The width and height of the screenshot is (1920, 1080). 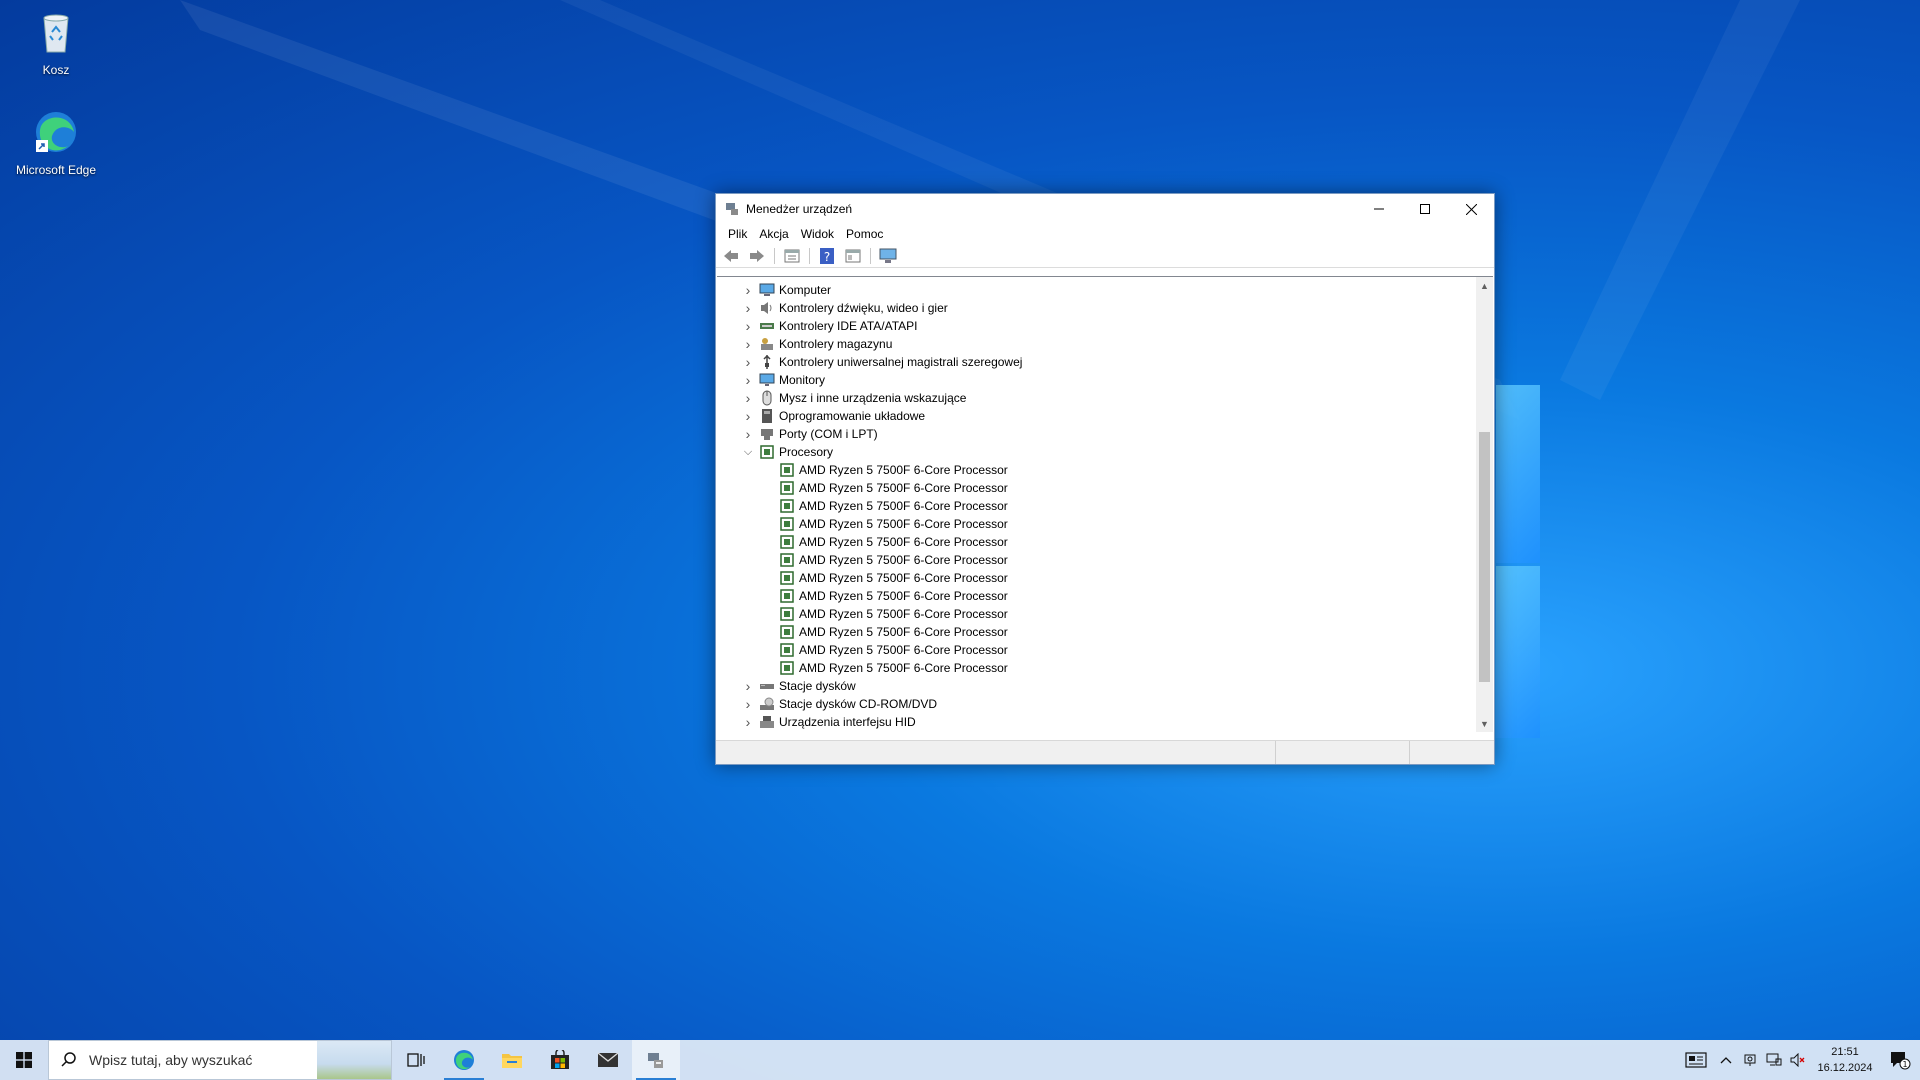 I want to click on taskbar-file-explorer, so click(x=512, y=1060).